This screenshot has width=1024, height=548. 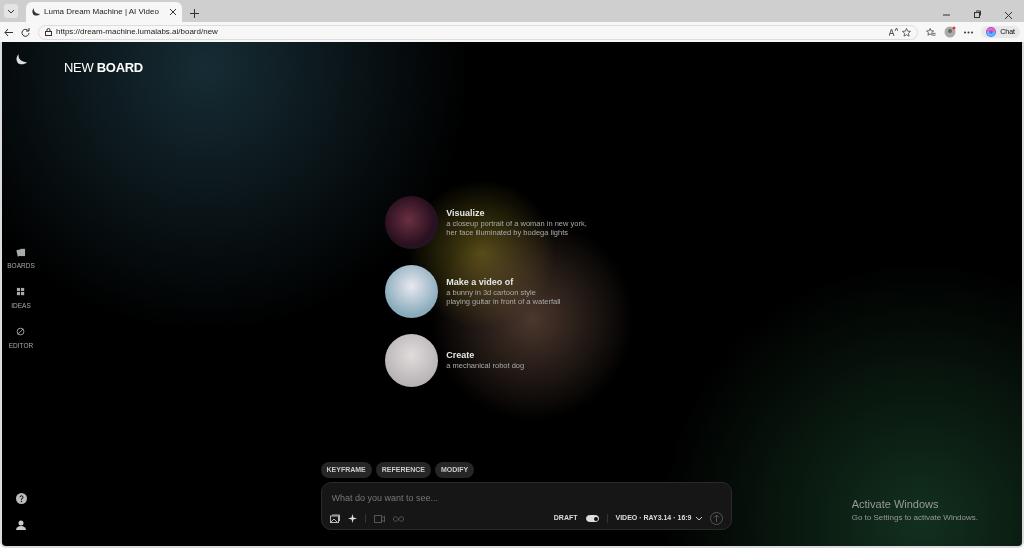 What do you see at coordinates (907, 32) in the screenshot?
I see `star-icon` at bounding box center [907, 32].